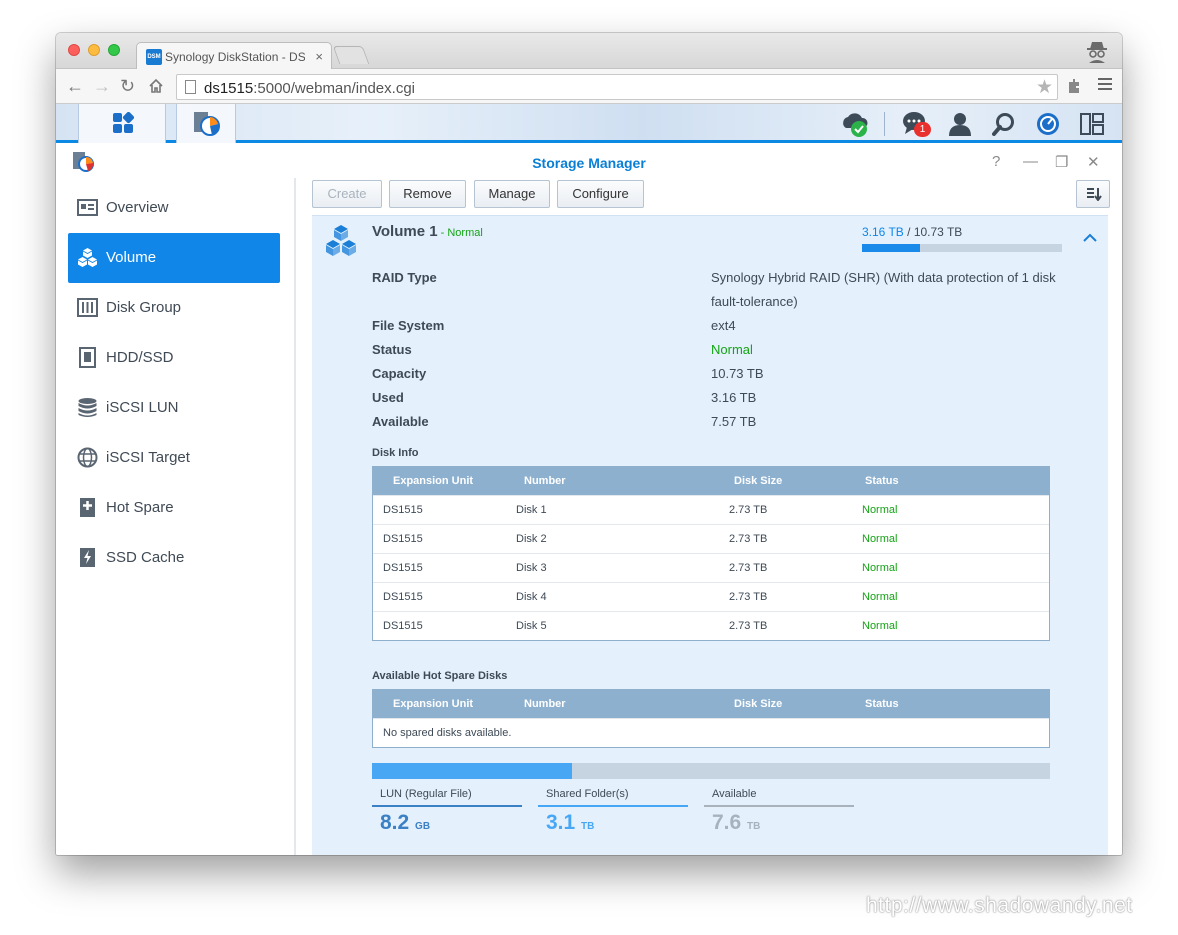 The image size is (1178, 935). What do you see at coordinates (531, 539) in the screenshot?
I see `table-cell: Disk 2` at bounding box center [531, 539].